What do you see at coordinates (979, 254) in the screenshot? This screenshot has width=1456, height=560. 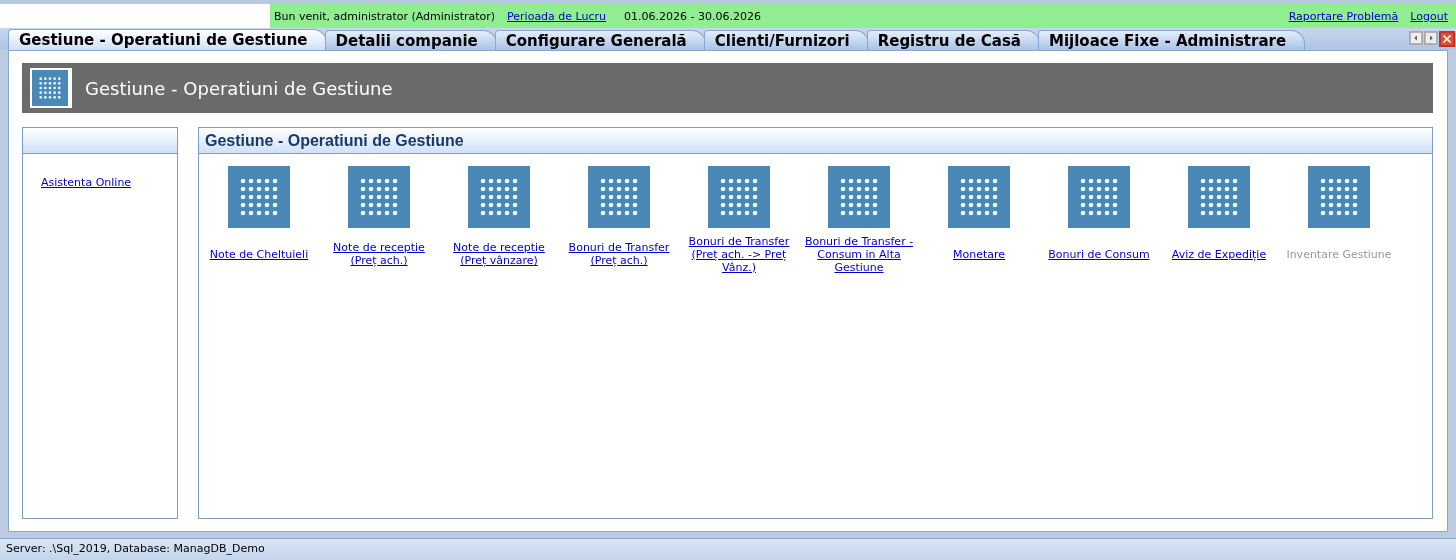 I see `operation-link: Monetare` at bounding box center [979, 254].